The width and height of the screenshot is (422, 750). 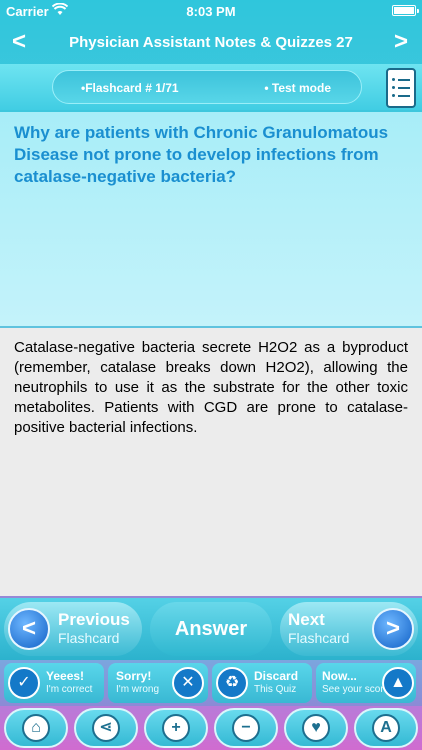 What do you see at coordinates (349, 629) in the screenshot?
I see `next-flashcard-button: Next Flashcard >` at bounding box center [349, 629].